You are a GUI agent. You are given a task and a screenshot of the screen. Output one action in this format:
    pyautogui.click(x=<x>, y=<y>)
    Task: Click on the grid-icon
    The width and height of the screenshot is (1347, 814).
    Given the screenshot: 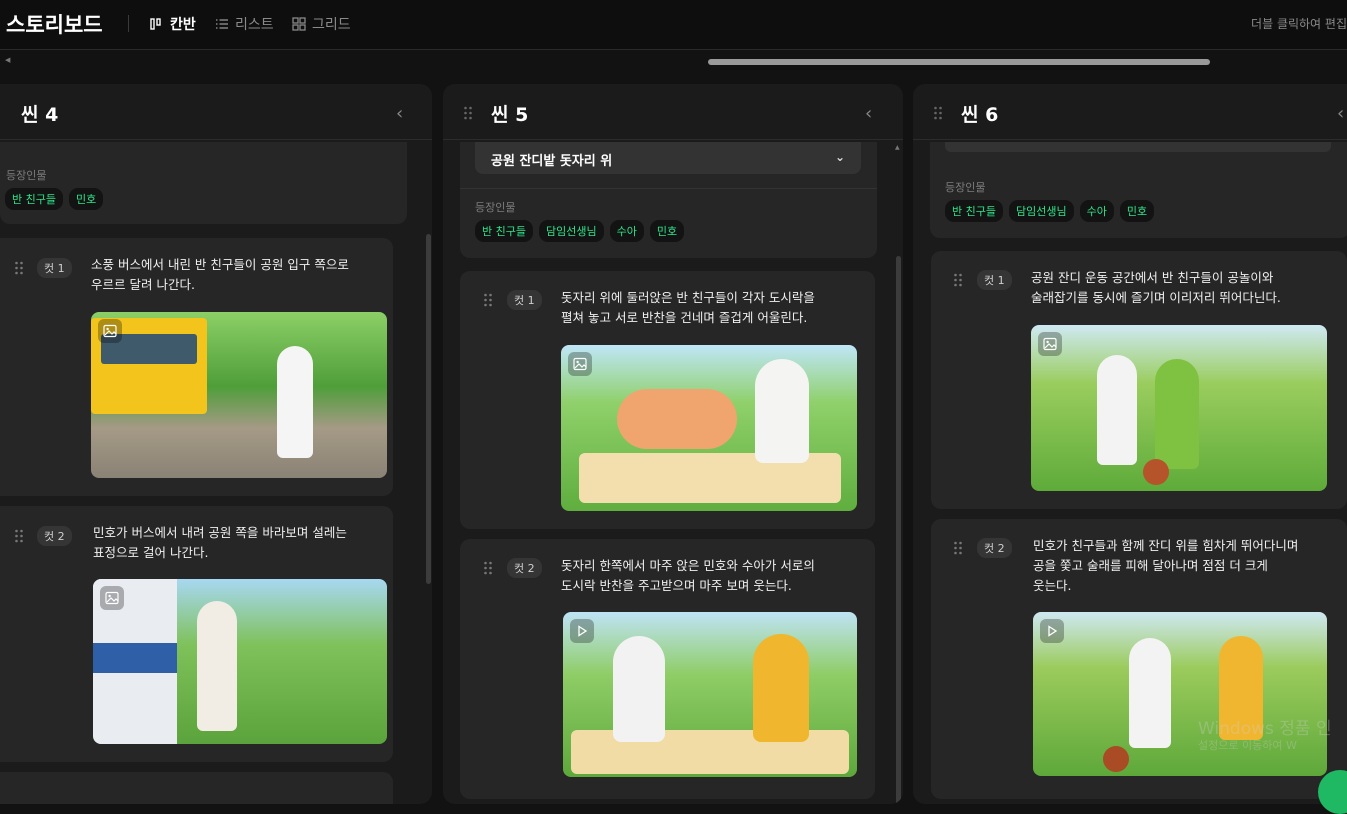 What is the action you would take?
    pyautogui.click(x=299, y=24)
    